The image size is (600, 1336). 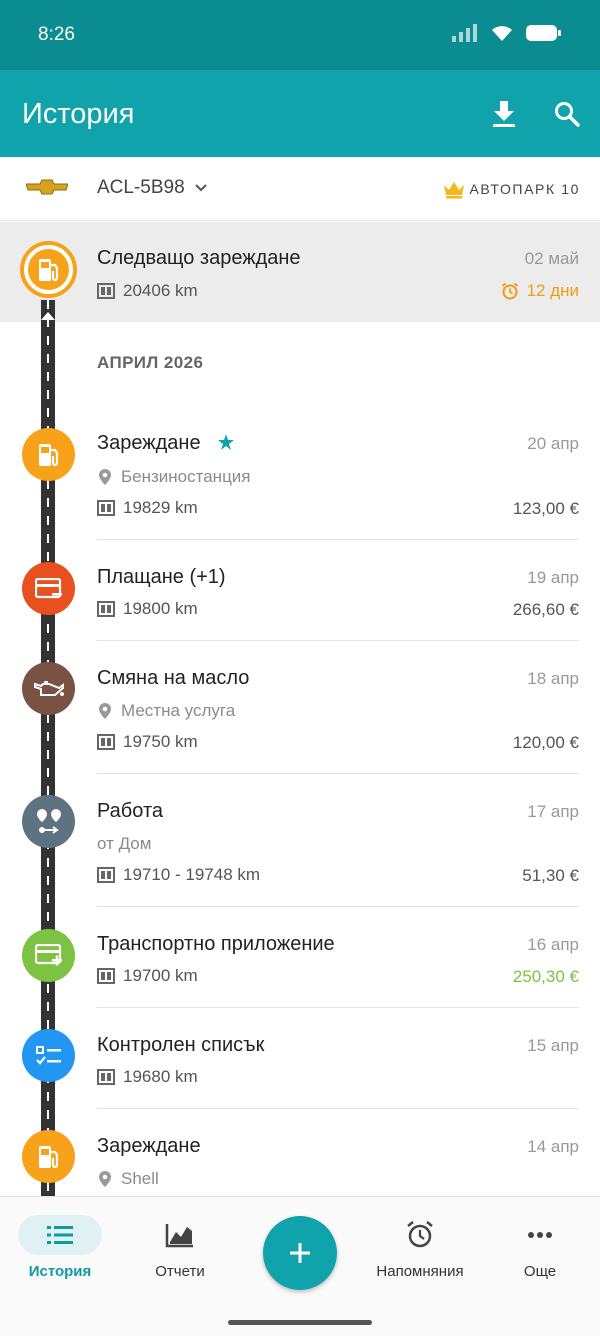 I want to click on entry-odometer: 19750 km, so click(x=147, y=742).